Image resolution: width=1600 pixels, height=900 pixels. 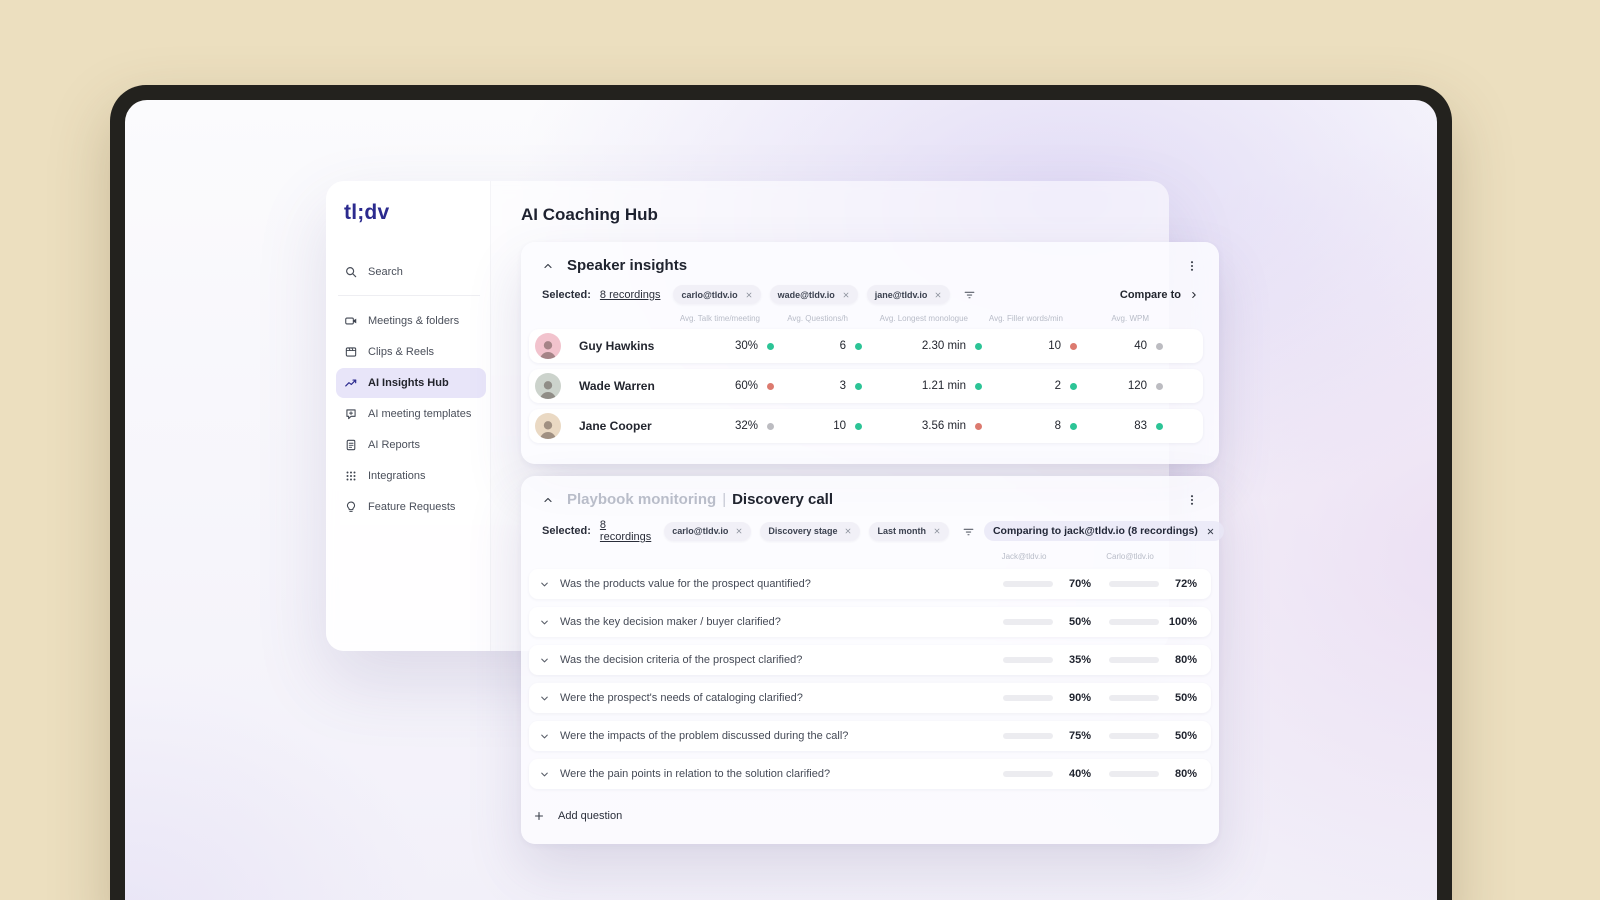 I want to click on score-percent: 100%, so click(x=1182, y=622).